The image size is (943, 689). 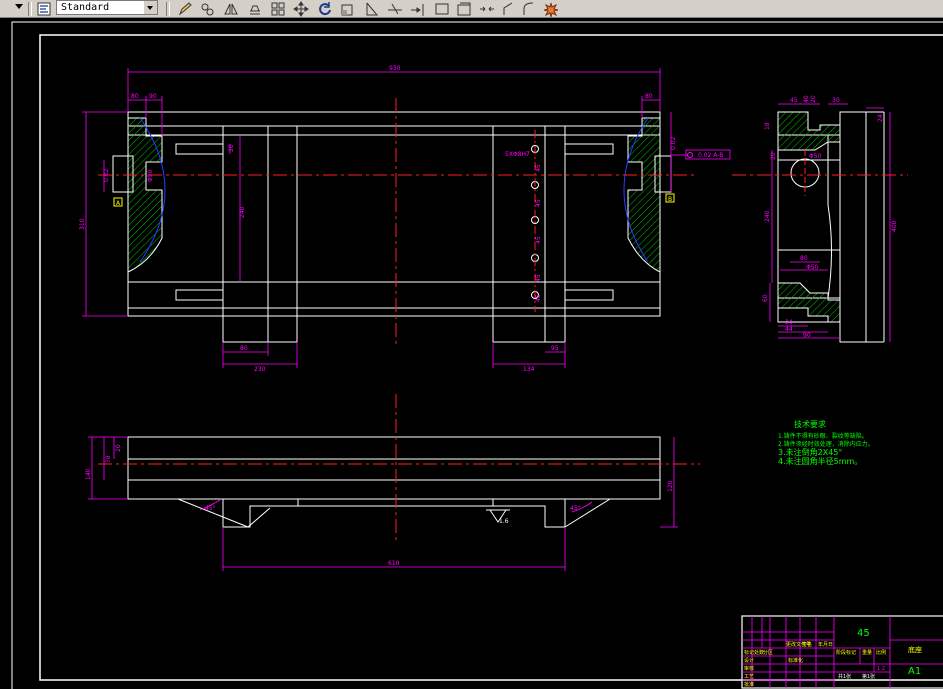 What do you see at coordinates (587, 513) in the screenshot?
I see `front-right-wedge` at bounding box center [587, 513].